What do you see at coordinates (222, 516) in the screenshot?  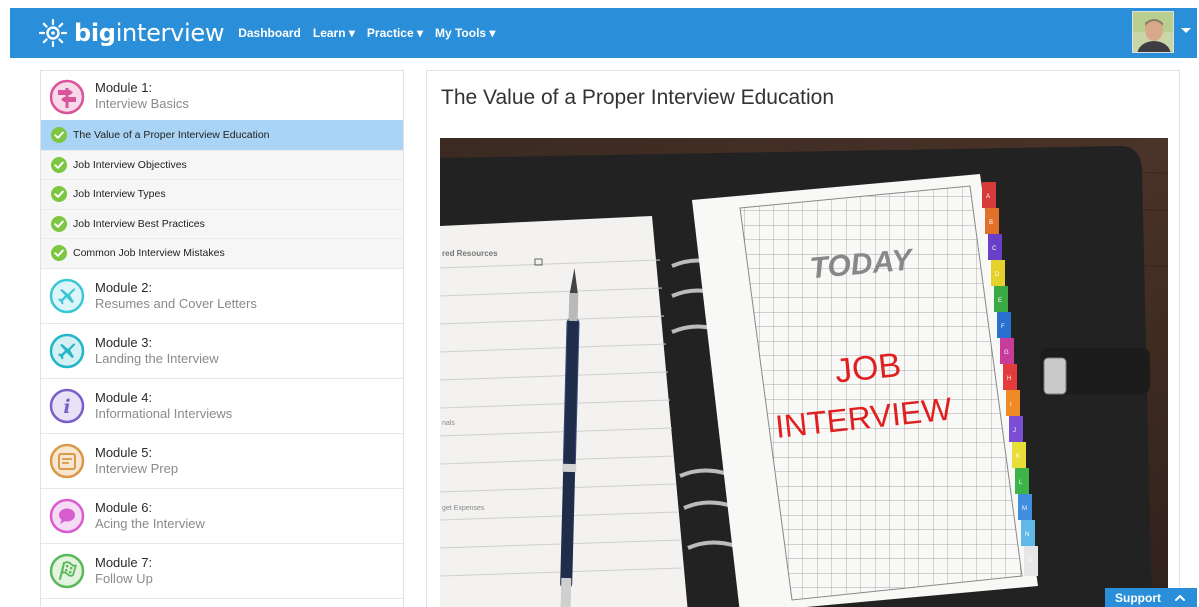 I see `module-6: Module 6: Acing the Interview` at bounding box center [222, 516].